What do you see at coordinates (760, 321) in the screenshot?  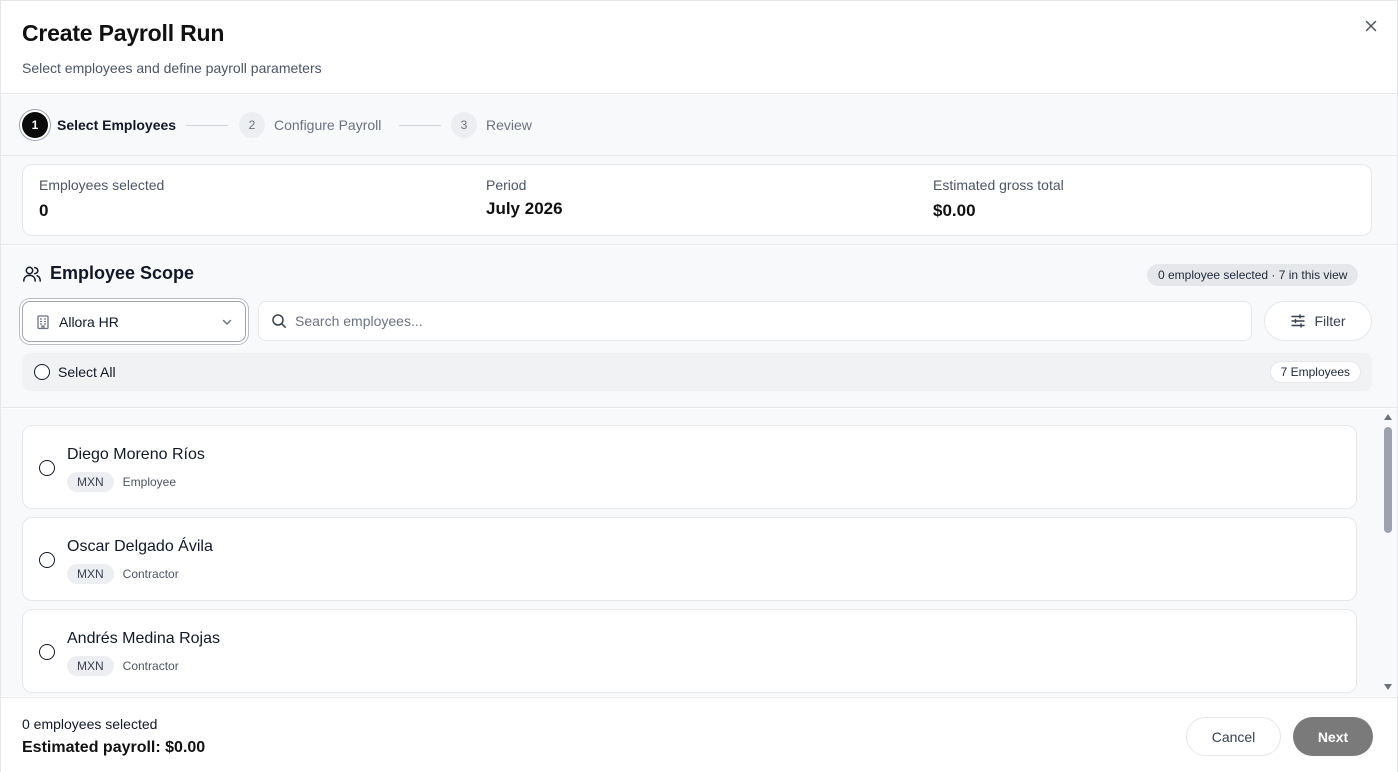 I see `search-input` at bounding box center [760, 321].